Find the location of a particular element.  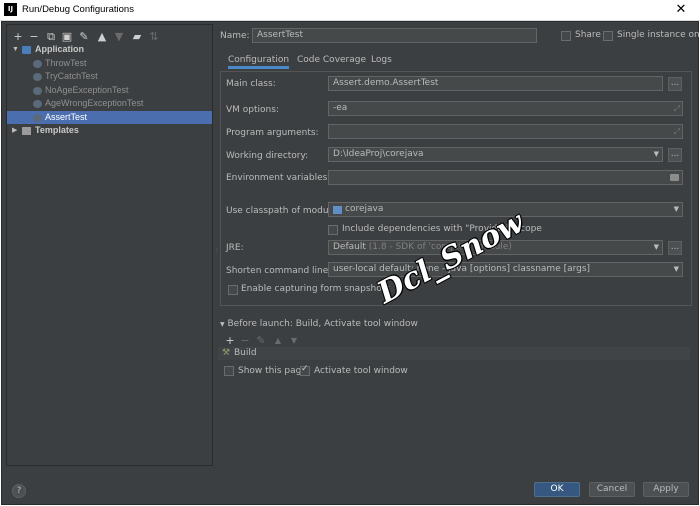

capture-snapshots-checkbox is located at coordinates (233, 290).